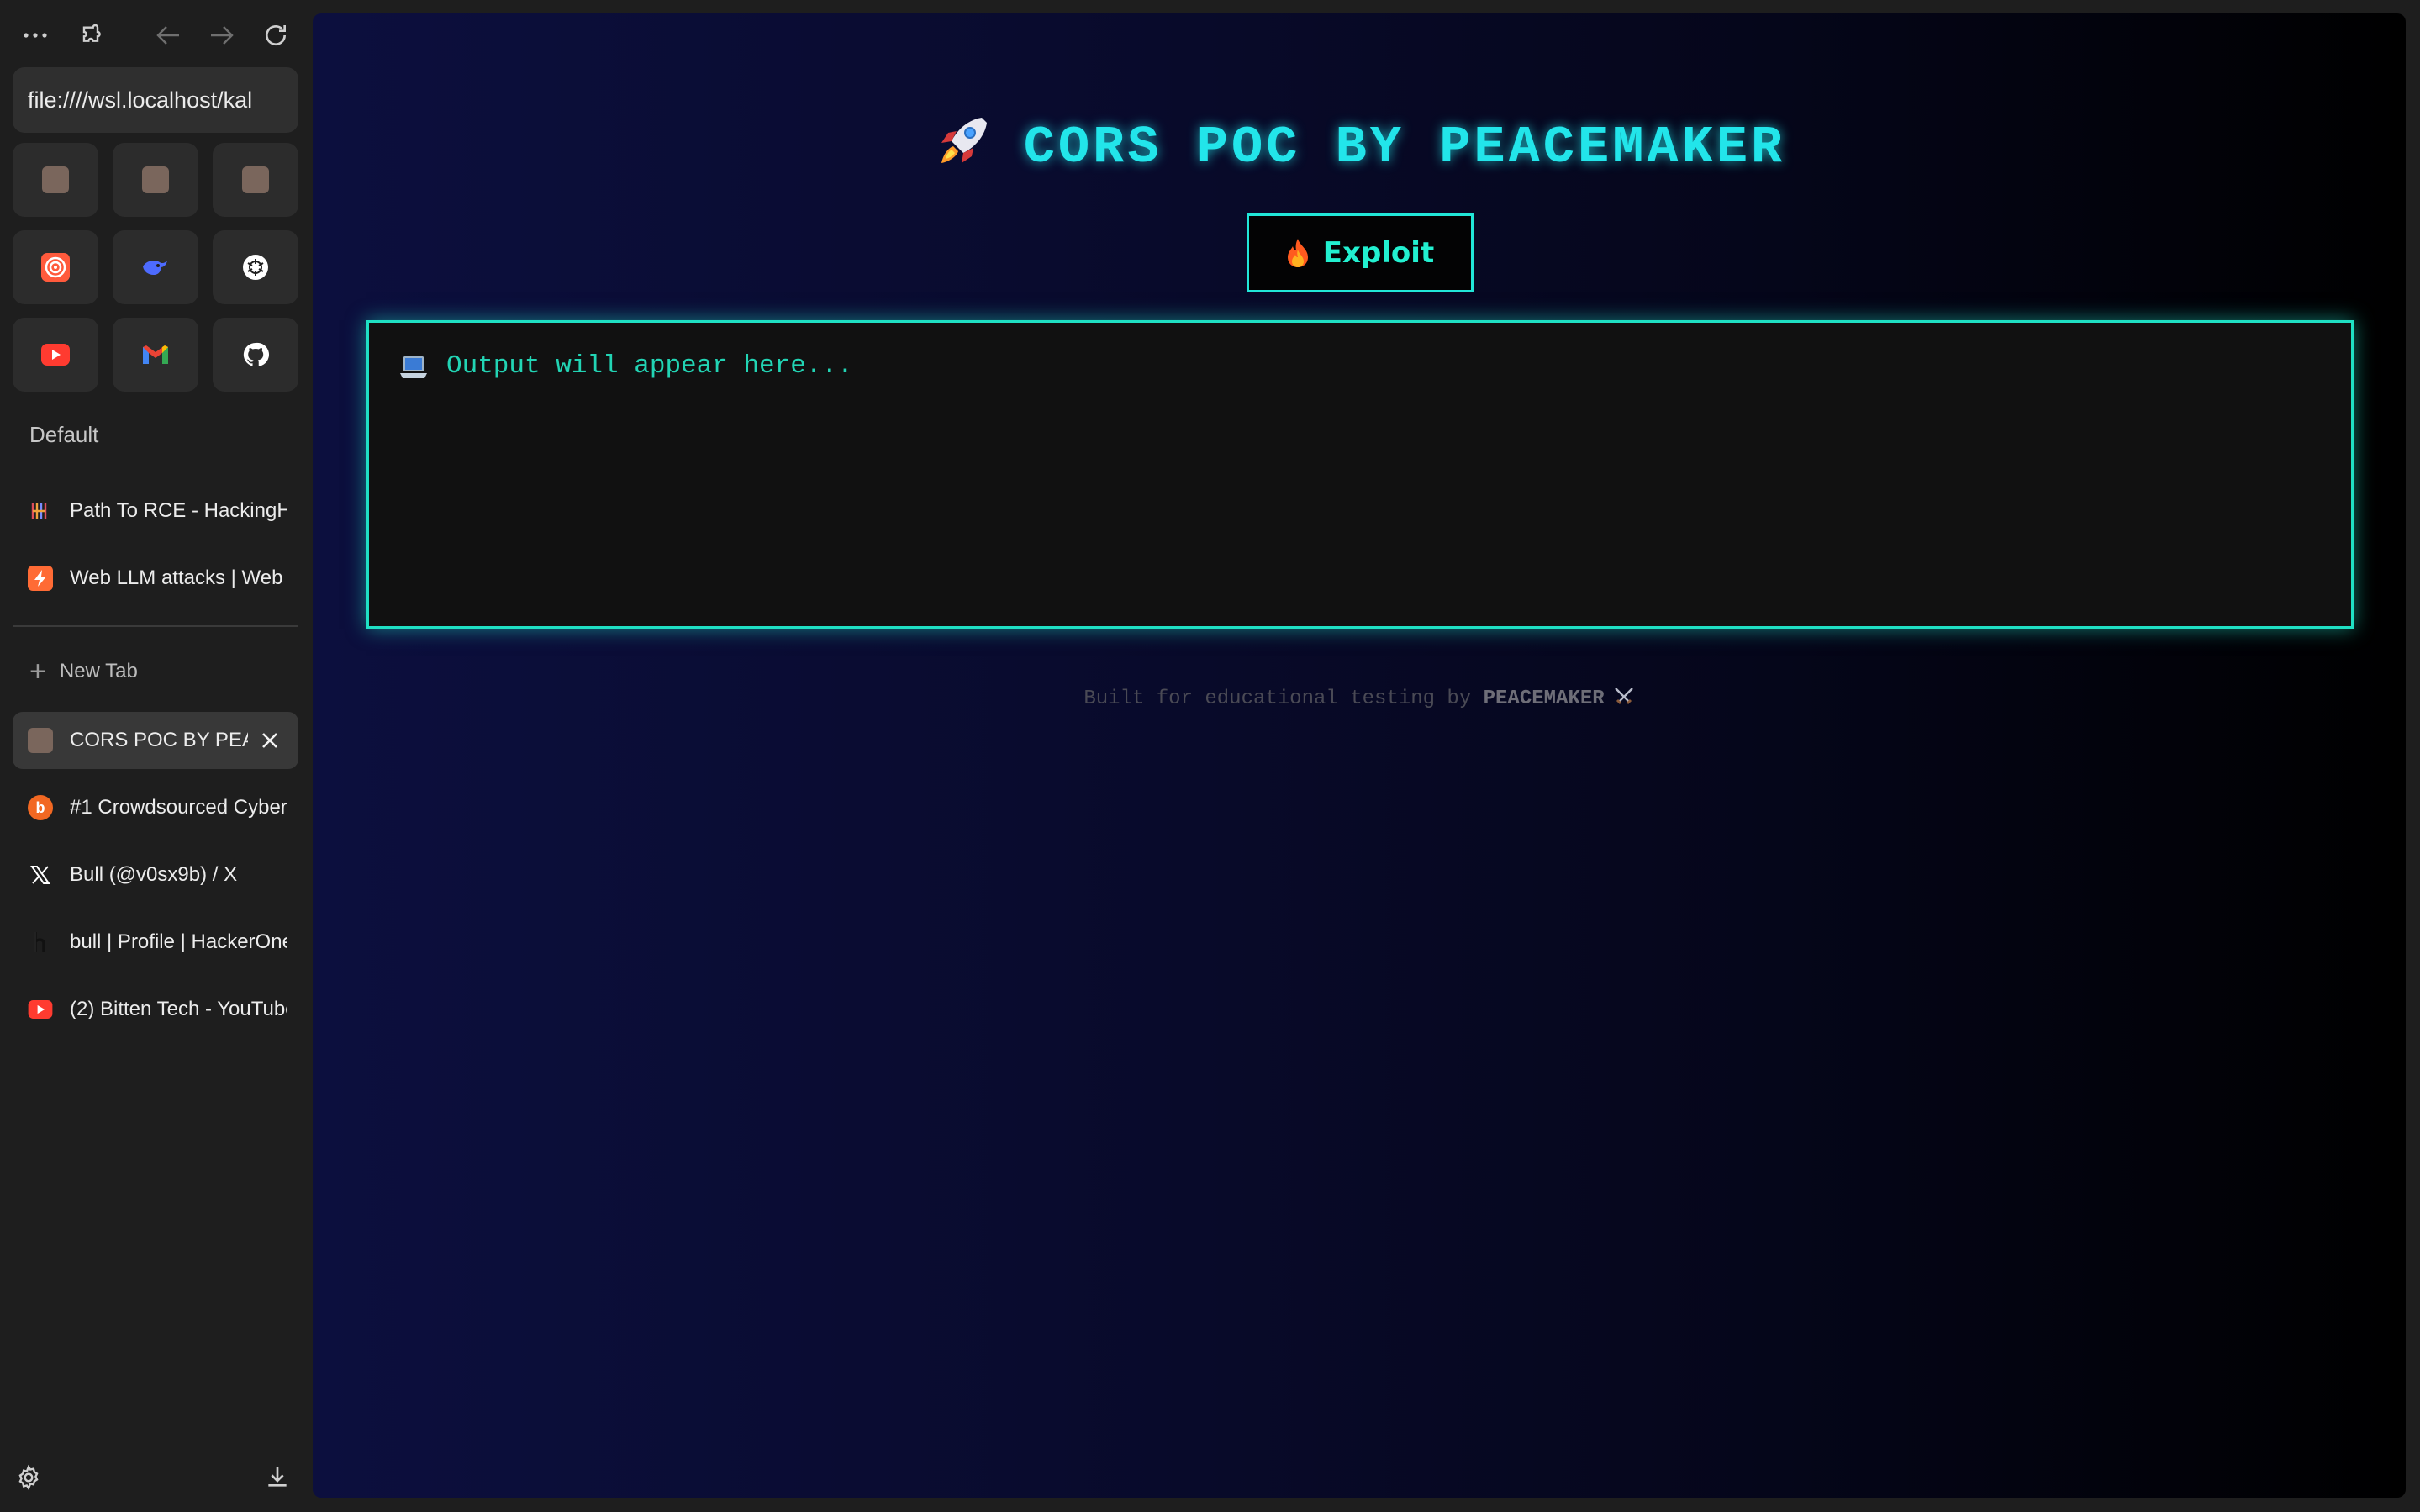  Describe the element at coordinates (40, 943) in the screenshot. I see `hackerone-icon` at that location.